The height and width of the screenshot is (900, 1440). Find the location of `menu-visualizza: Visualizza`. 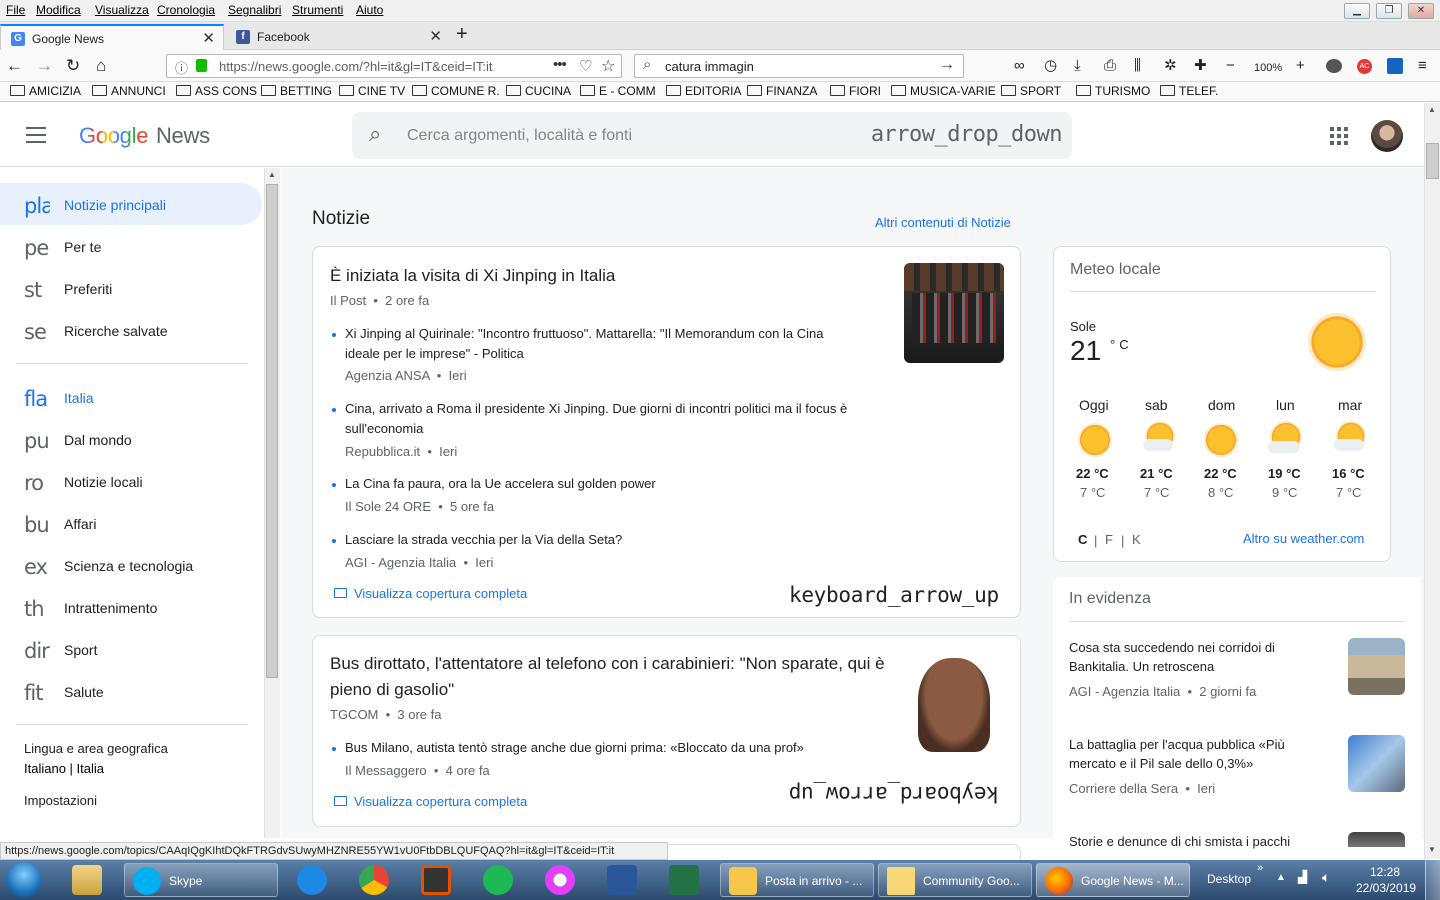

menu-visualizza: Visualizza is located at coordinates (122, 10).